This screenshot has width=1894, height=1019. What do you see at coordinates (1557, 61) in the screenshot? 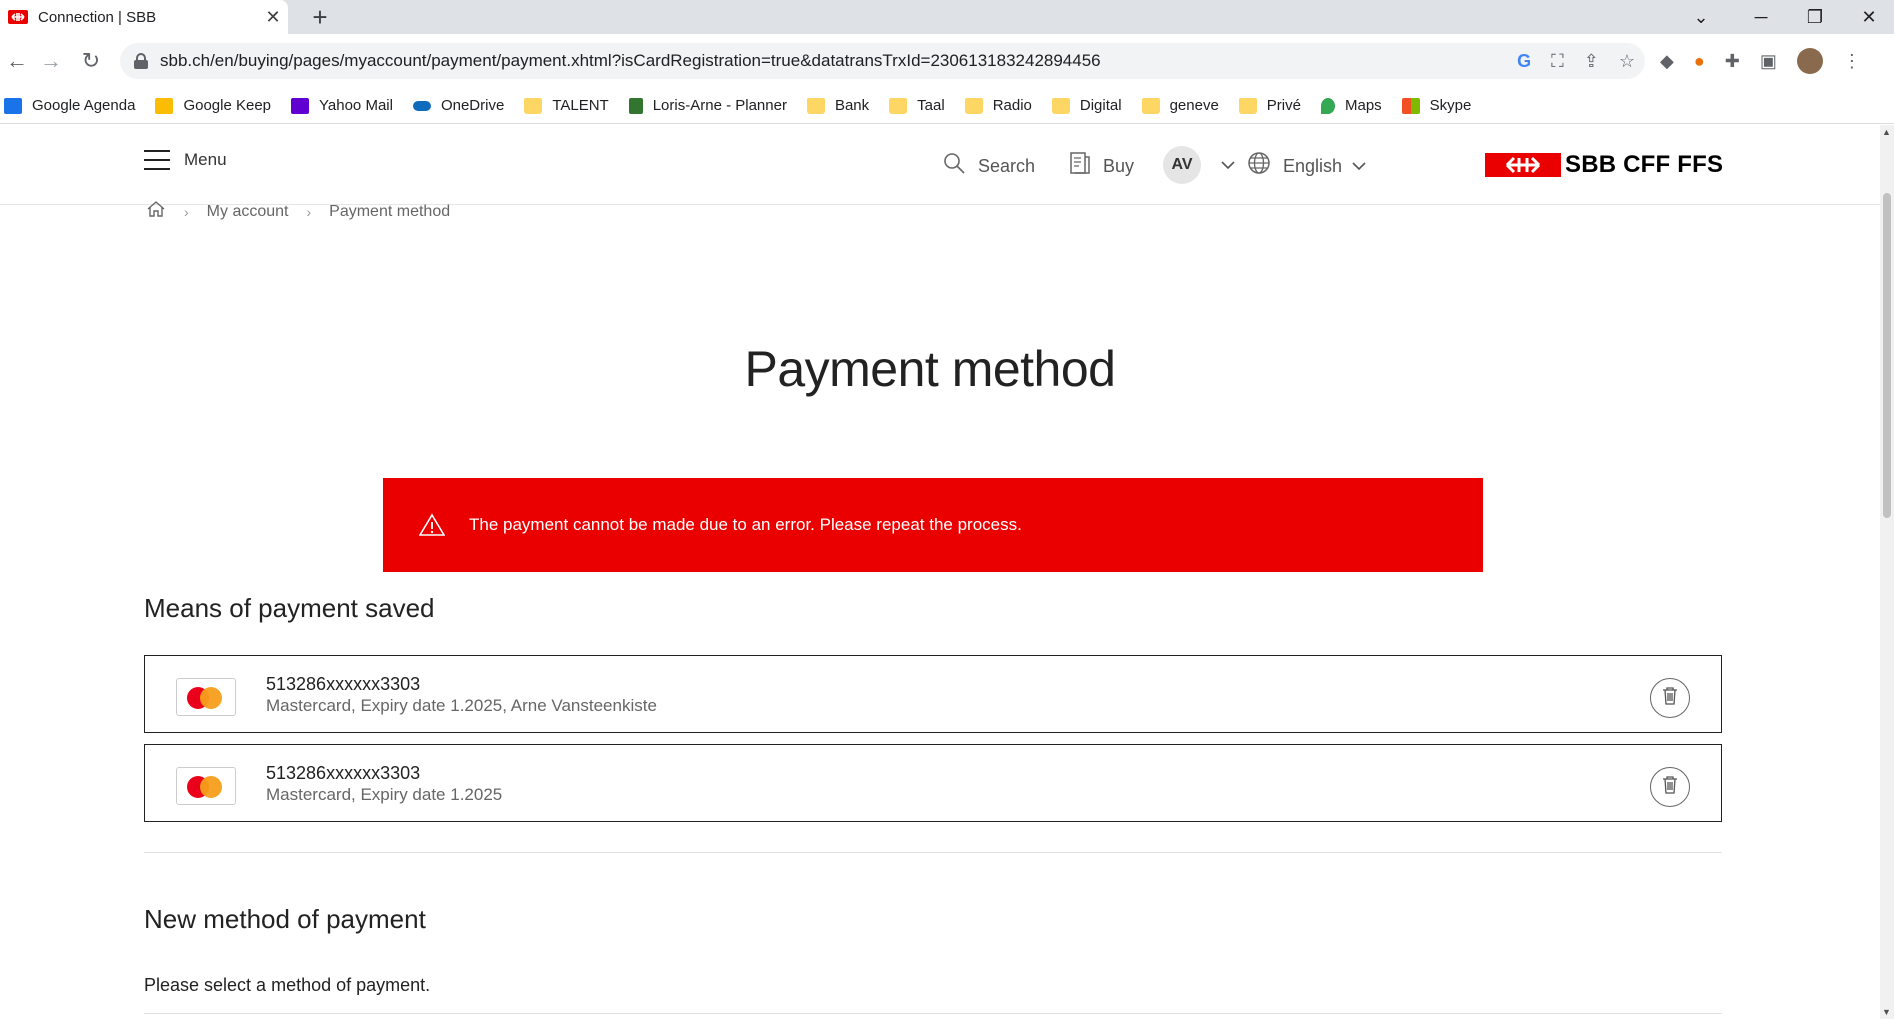
I see `translate-icon: ⛶` at bounding box center [1557, 61].